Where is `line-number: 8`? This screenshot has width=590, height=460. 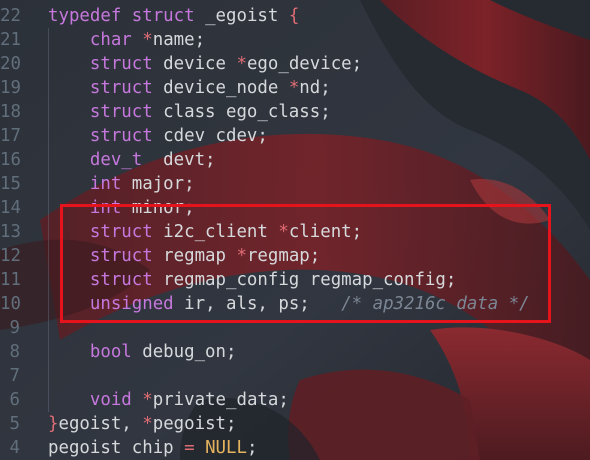
line-number: 8 is located at coordinates (14, 352).